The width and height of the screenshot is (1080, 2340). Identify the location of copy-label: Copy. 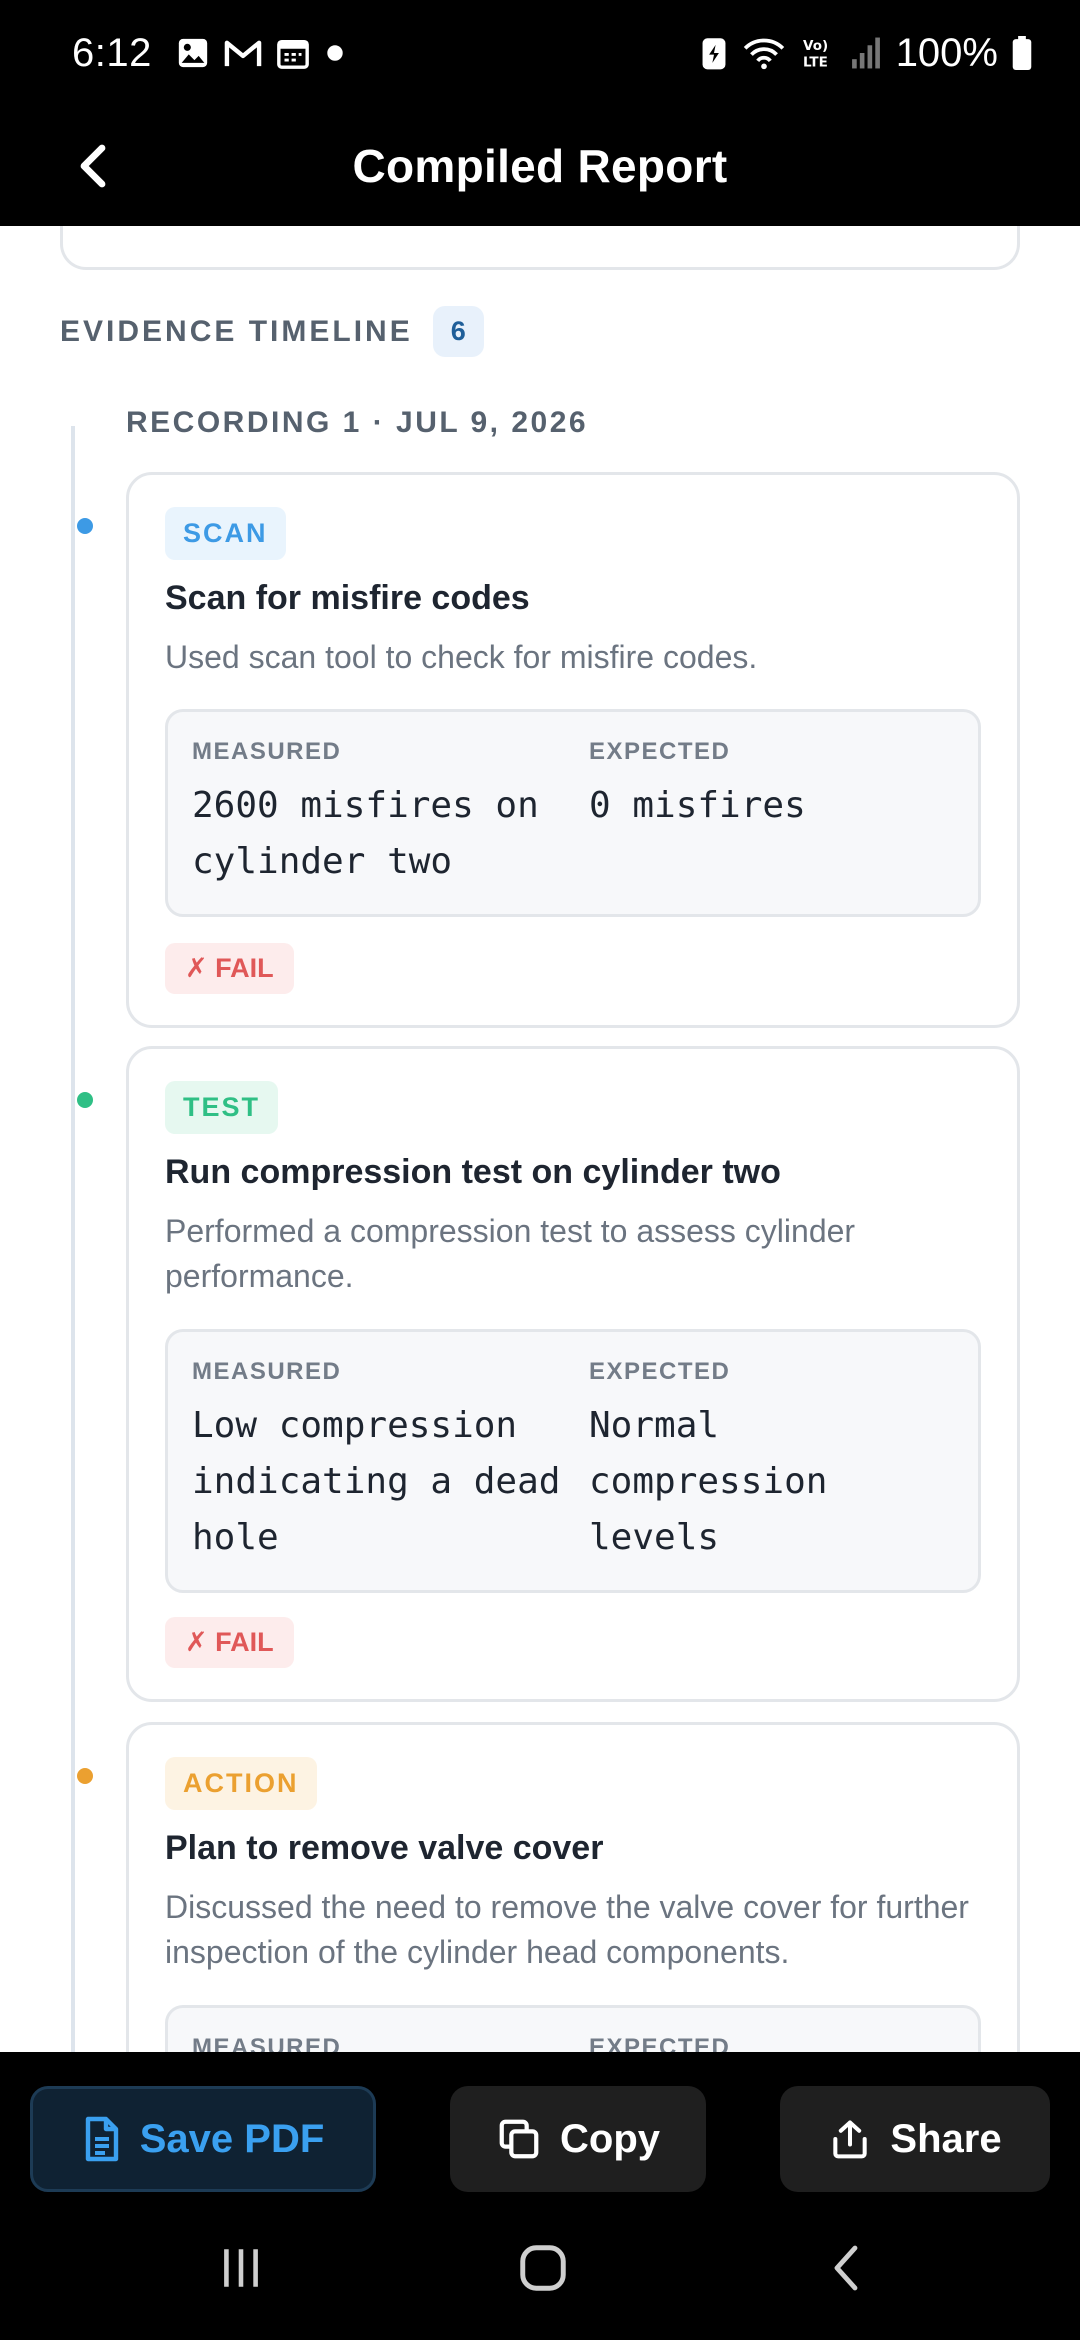
(610, 2138).